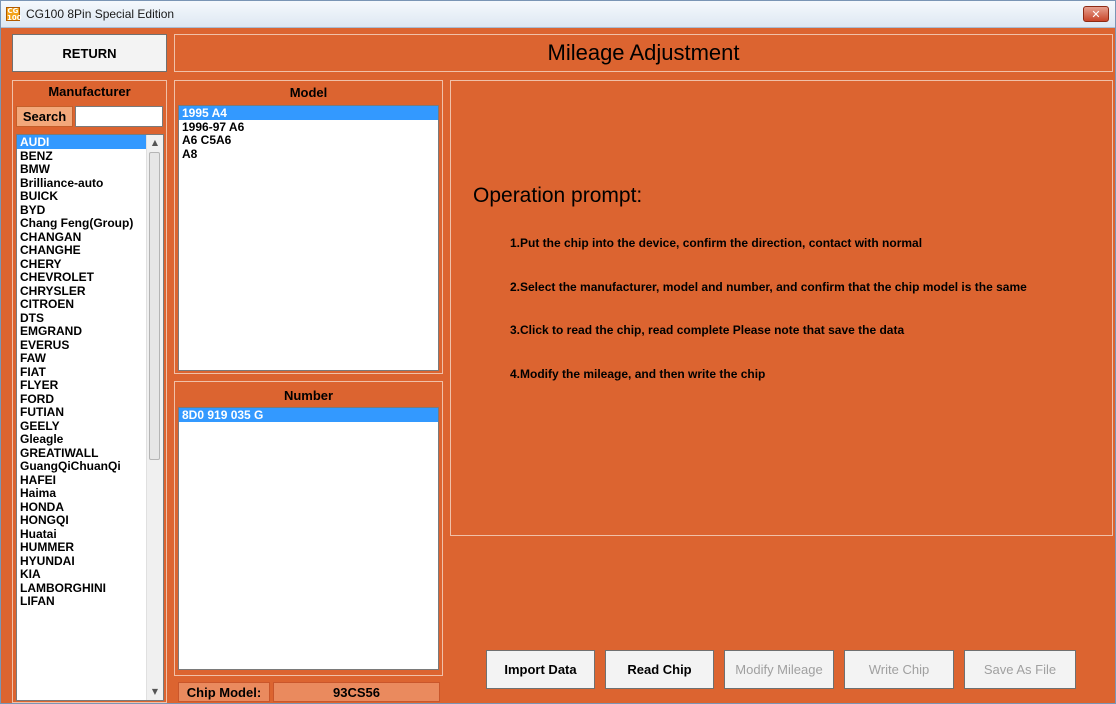 Image resolution: width=1116 pixels, height=704 pixels. Describe the element at coordinates (155, 143) in the screenshot. I see `scroll-up-icon: ▲` at that location.